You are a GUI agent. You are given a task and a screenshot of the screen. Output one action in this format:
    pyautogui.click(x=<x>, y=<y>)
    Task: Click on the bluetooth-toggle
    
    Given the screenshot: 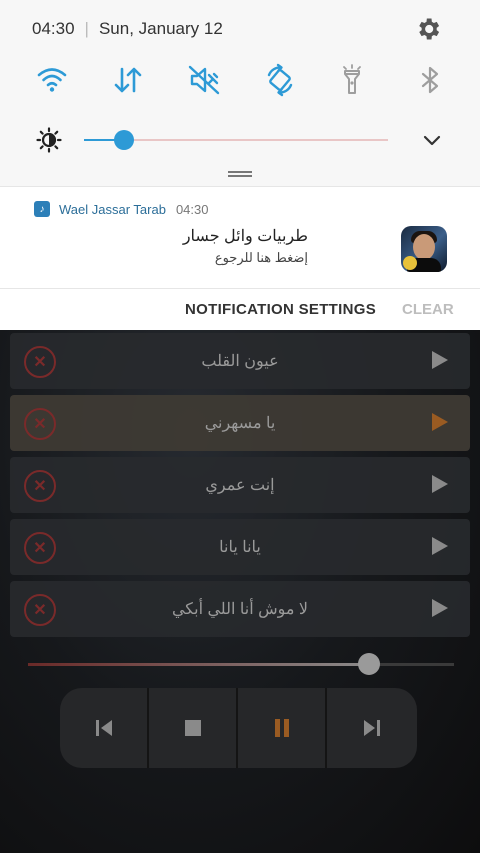 What is the action you would take?
    pyautogui.click(x=430, y=80)
    